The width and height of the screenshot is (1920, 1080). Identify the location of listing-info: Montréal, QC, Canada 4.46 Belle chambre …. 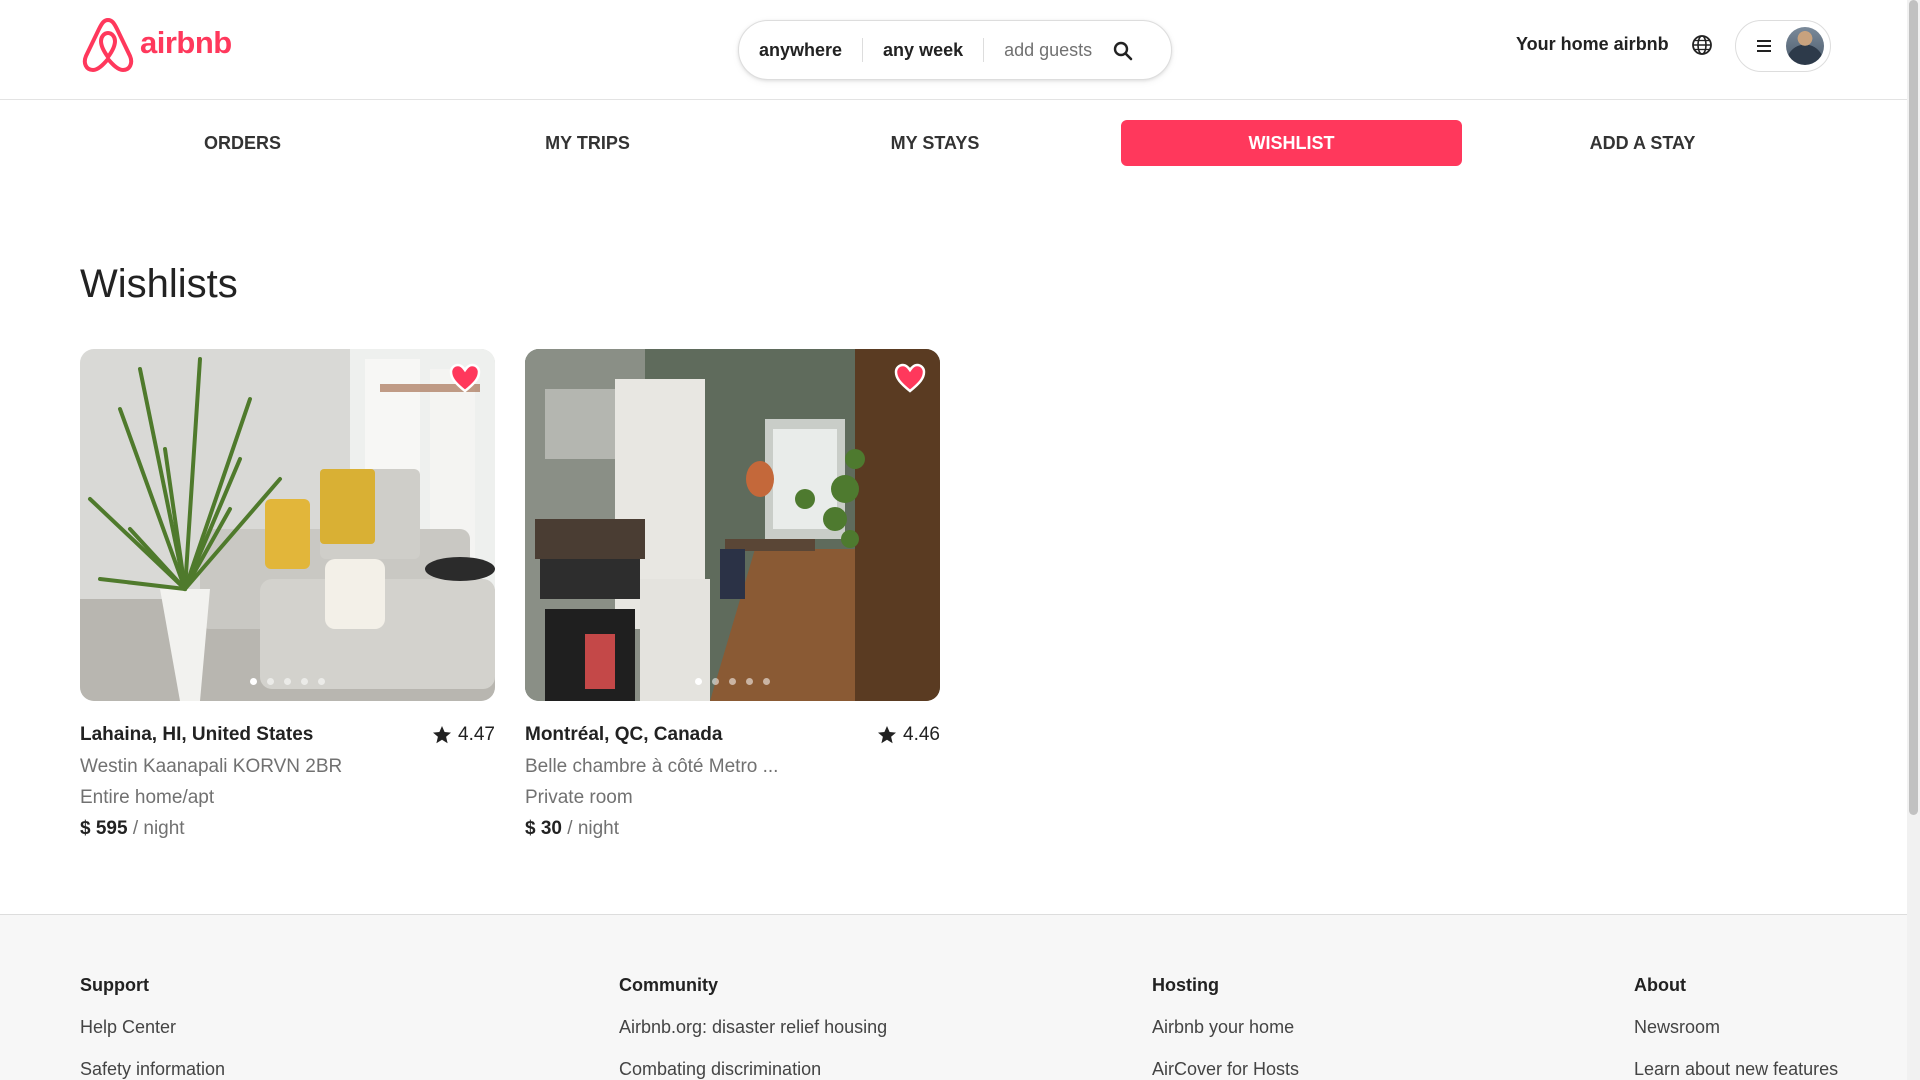
(732, 781).